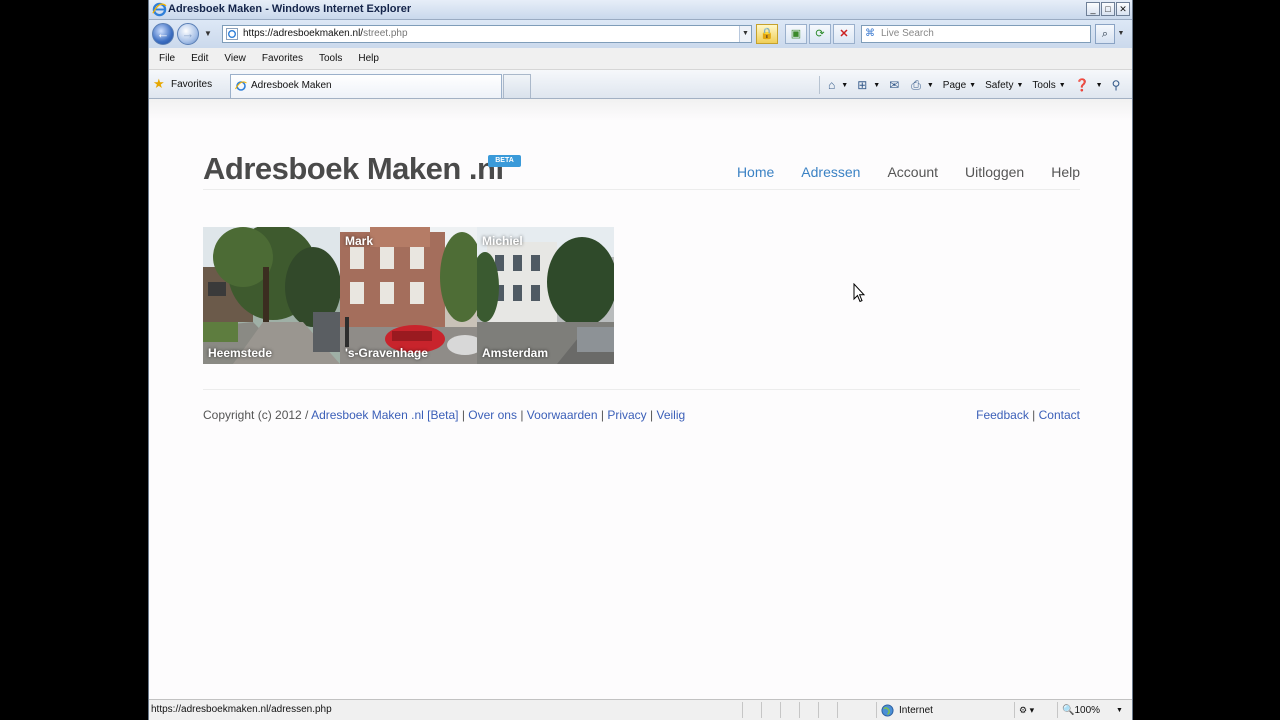 Image resolution: width=1280 pixels, height=720 pixels. What do you see at coordinates (408, 295) in the screenshot?
I see `address-tile-s-gravenhage: Mark 's-Gravenhage` at bounding box center [408, 295].